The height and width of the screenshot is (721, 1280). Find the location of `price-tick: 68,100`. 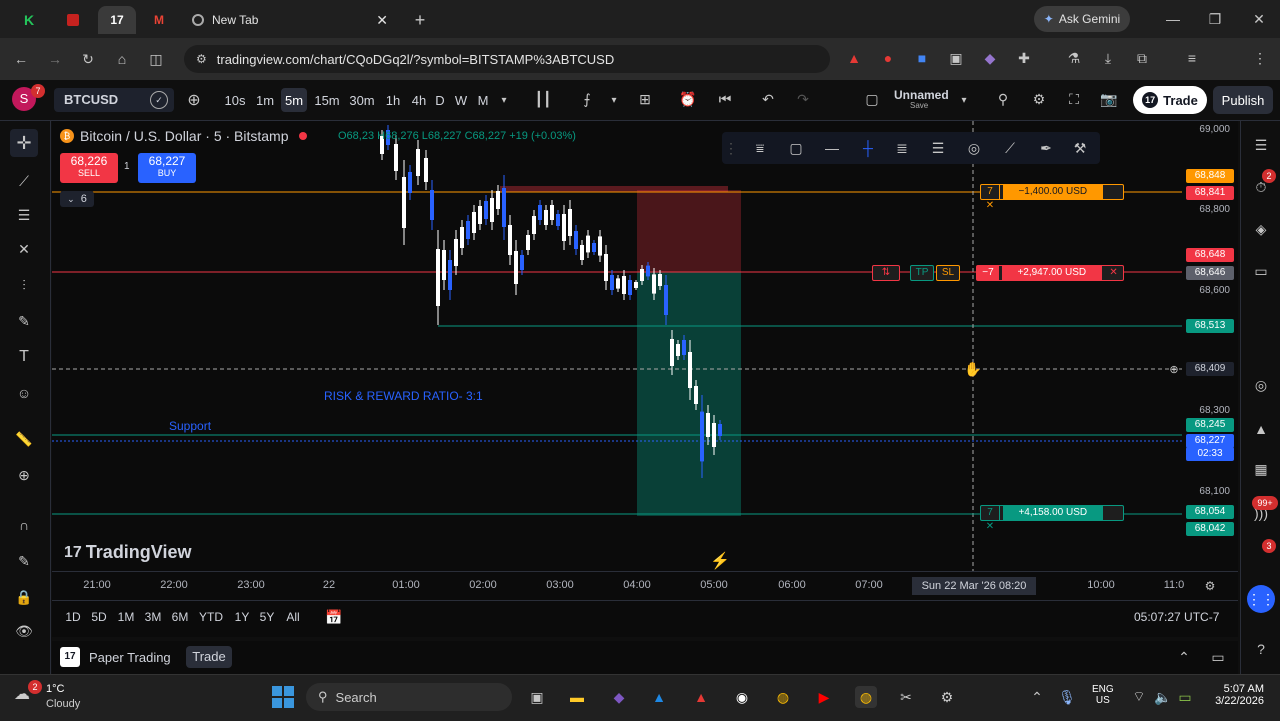

price-tick: 68,100 is located at coordinates (1214, 491).